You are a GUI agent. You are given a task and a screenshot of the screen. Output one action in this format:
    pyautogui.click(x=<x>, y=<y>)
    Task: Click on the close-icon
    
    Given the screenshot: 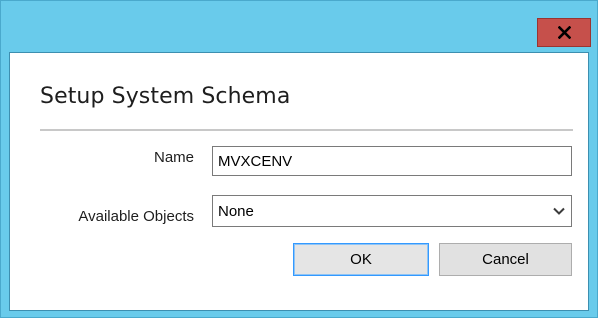 What is the action you would take?
    pyautogui.click(x=564, y=32)
    